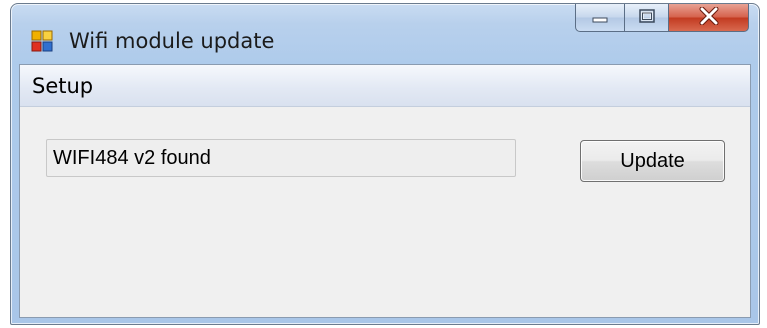 The height and width of the screenshot is (328, 767). I want to click on close-icon, so click(709, 17).